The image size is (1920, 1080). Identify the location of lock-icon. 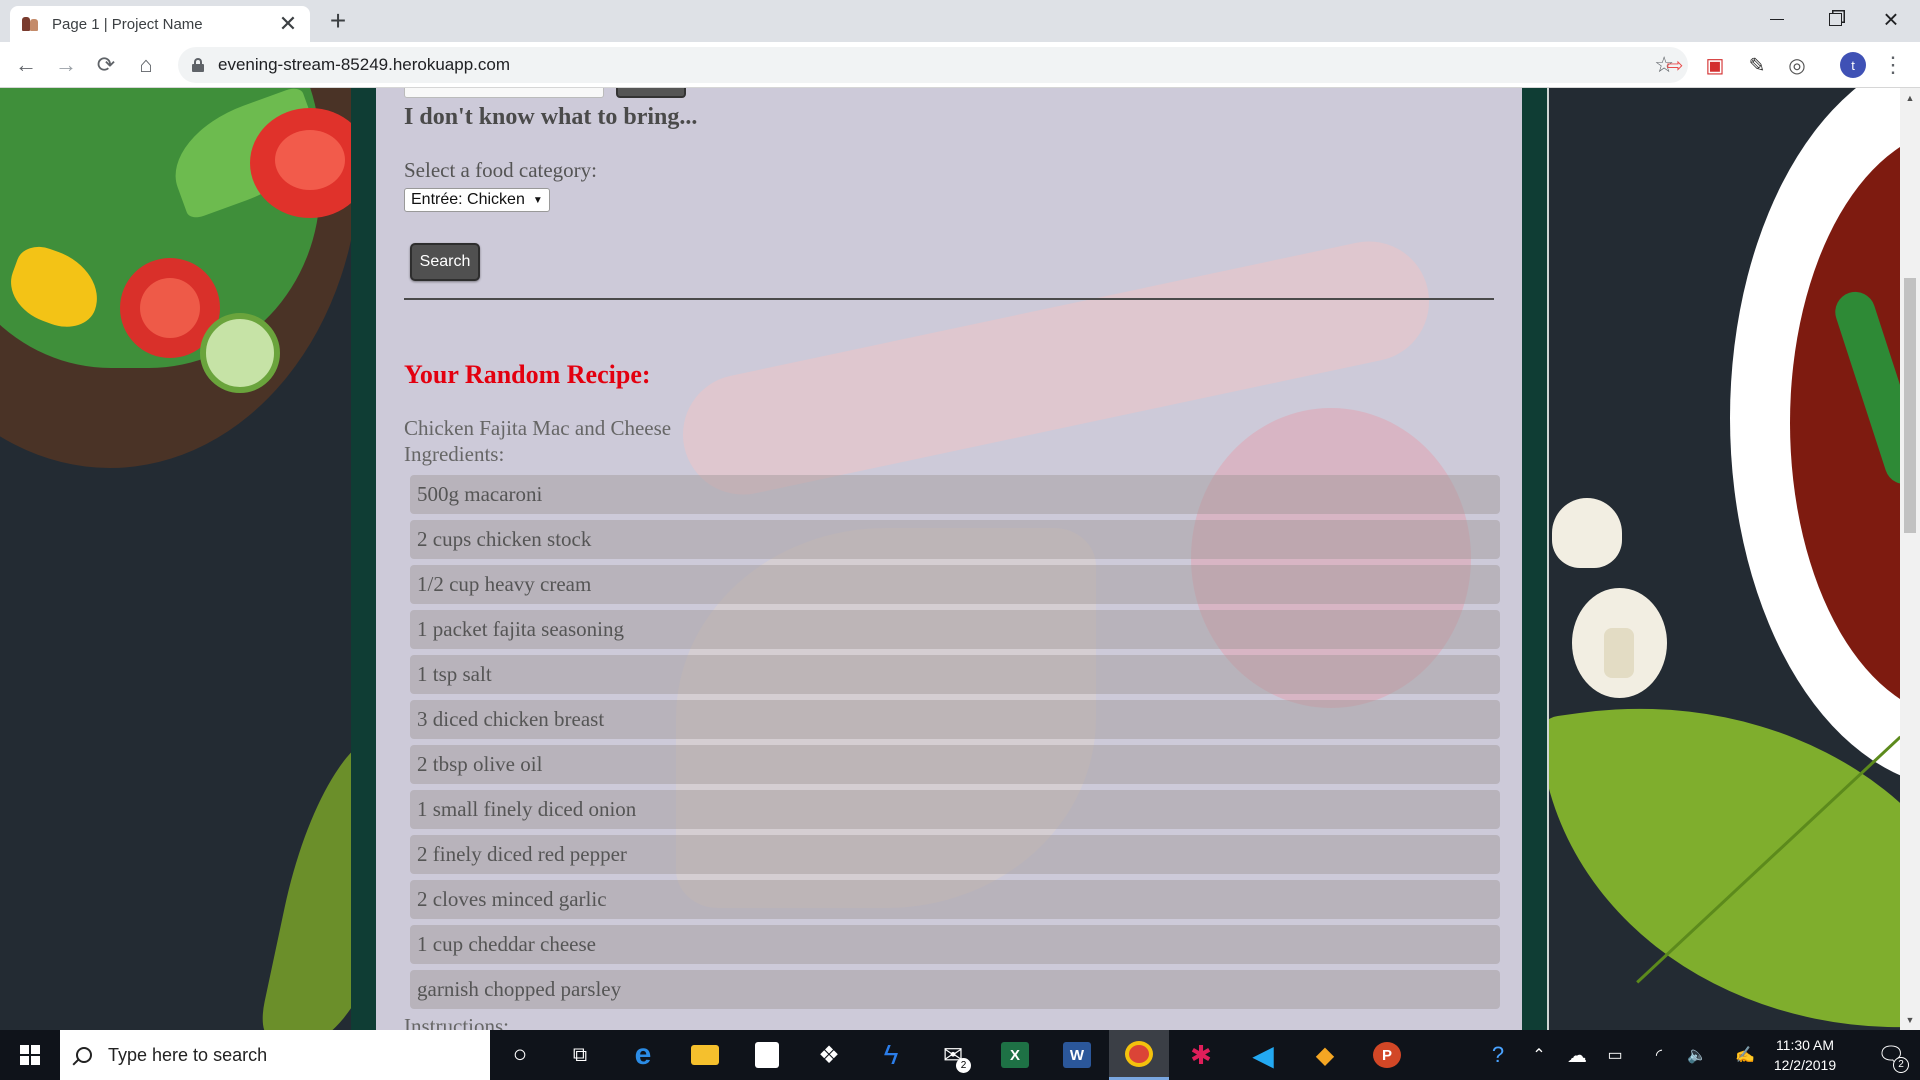
(198, 65).